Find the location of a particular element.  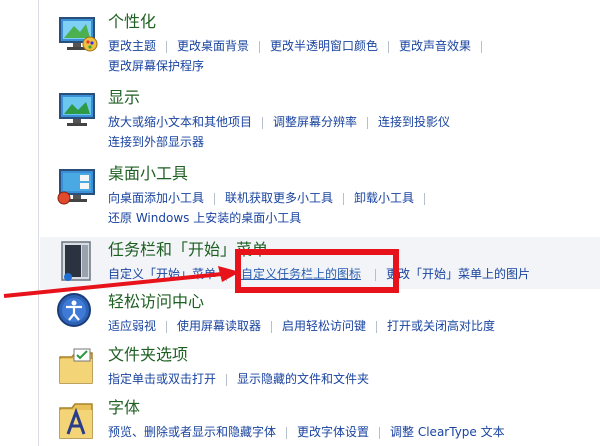

link-change-desktop-background: 更改桌面背景 is located at coordinates (213, 46).